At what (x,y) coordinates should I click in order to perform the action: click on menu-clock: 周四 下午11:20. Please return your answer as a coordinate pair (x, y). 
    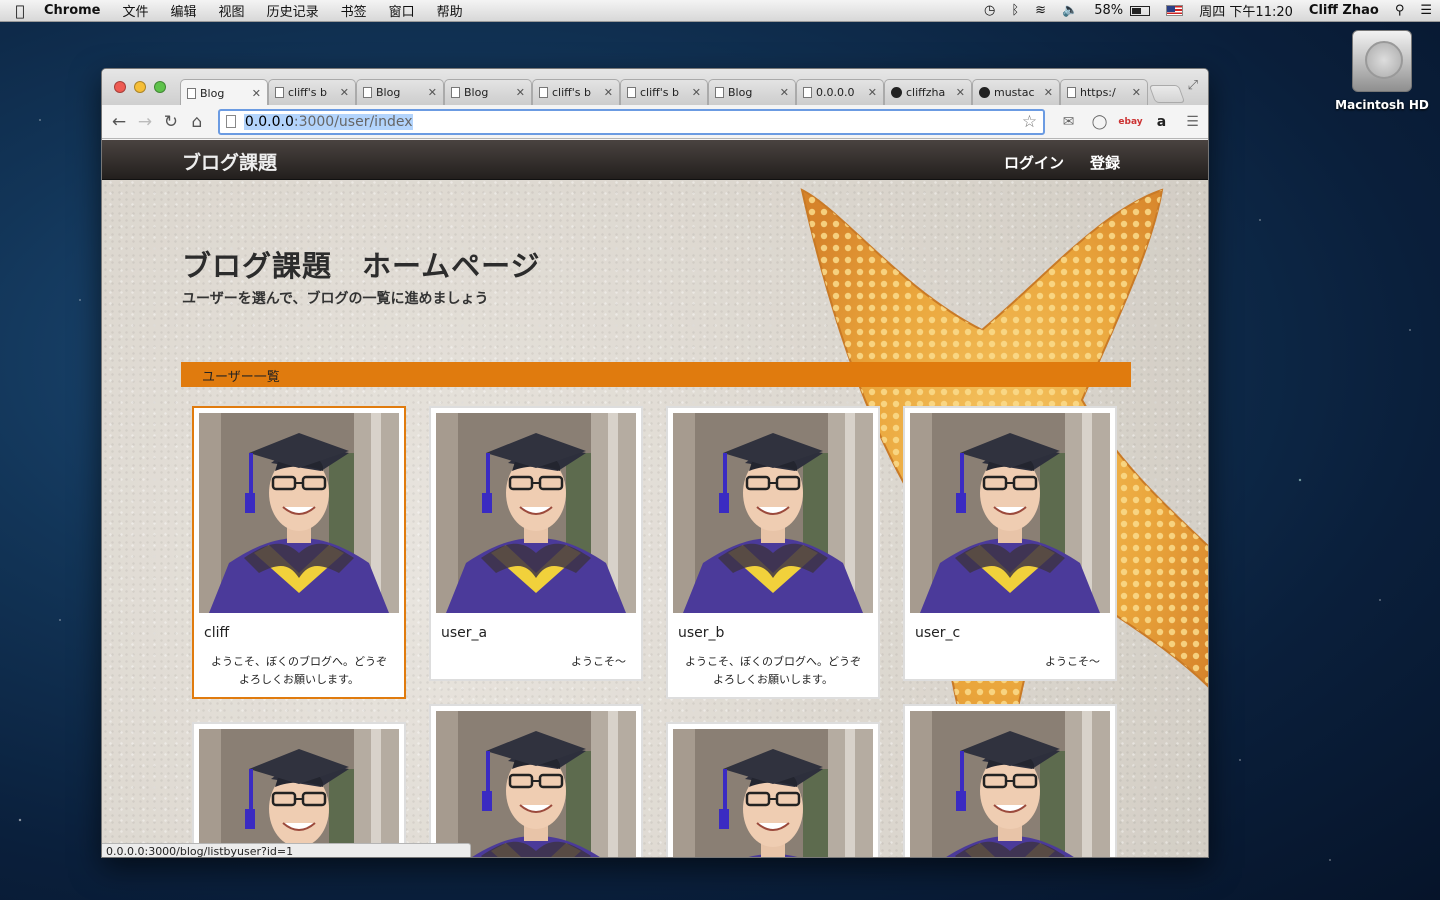
    Looking at the image, I should click on (1246, 10).